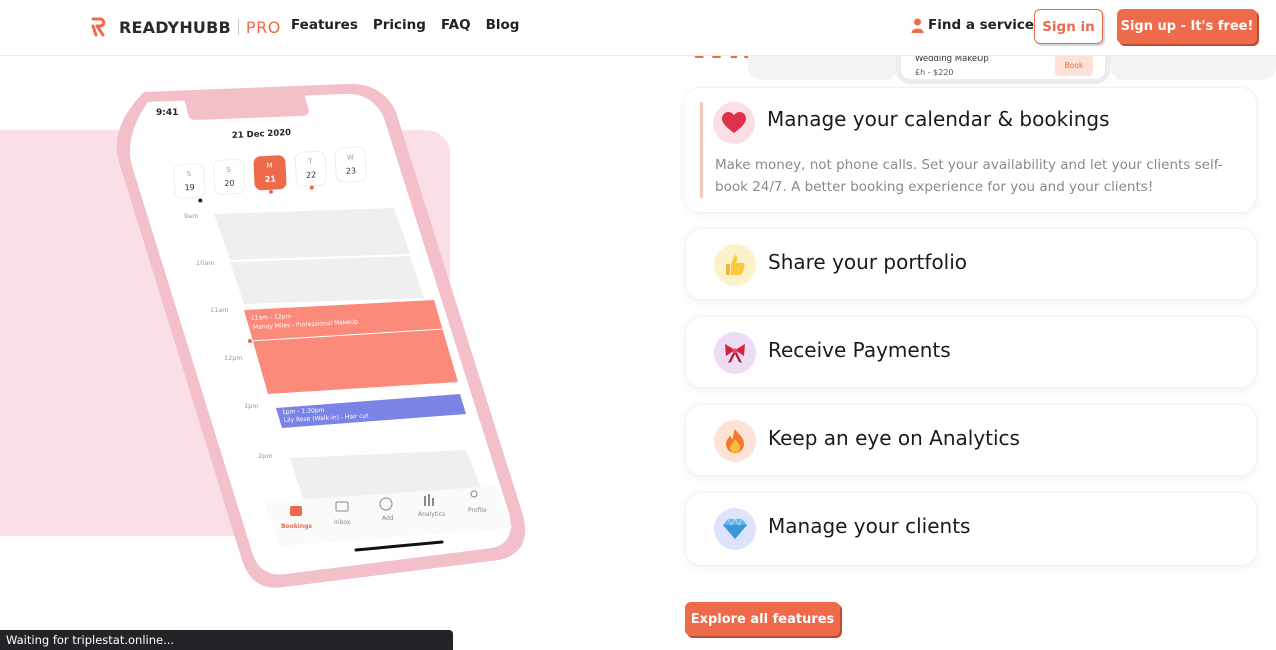 The height and width of the screenshot is (650, 1276). Describe the element at coordinates (971, 352) in the screenshot. I see `feature-card-payments: Receive Payments` at that location.